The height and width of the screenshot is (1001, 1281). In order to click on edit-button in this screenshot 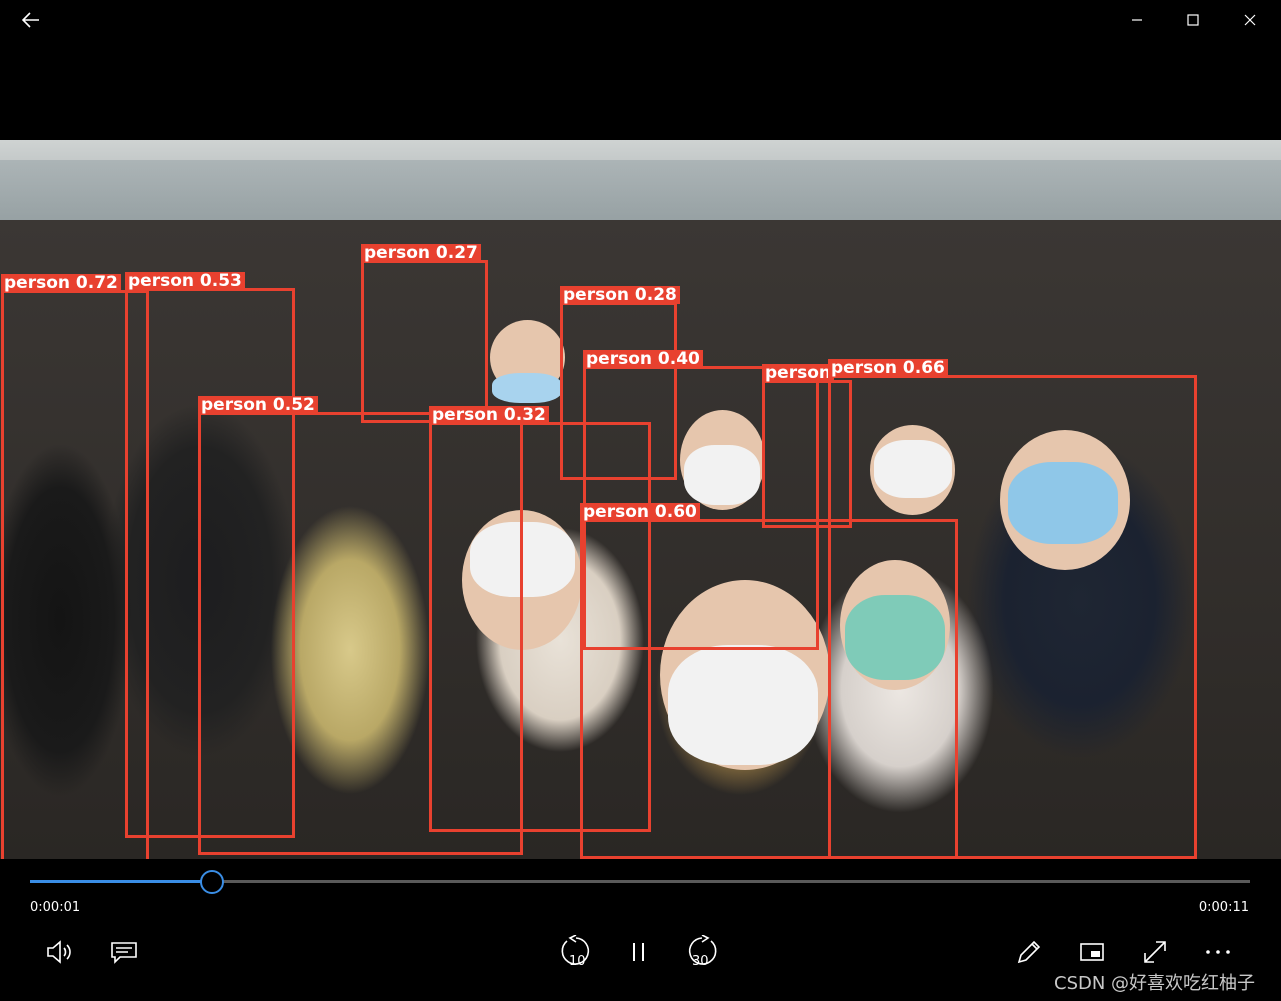, I will do `click(1029, 952)`.